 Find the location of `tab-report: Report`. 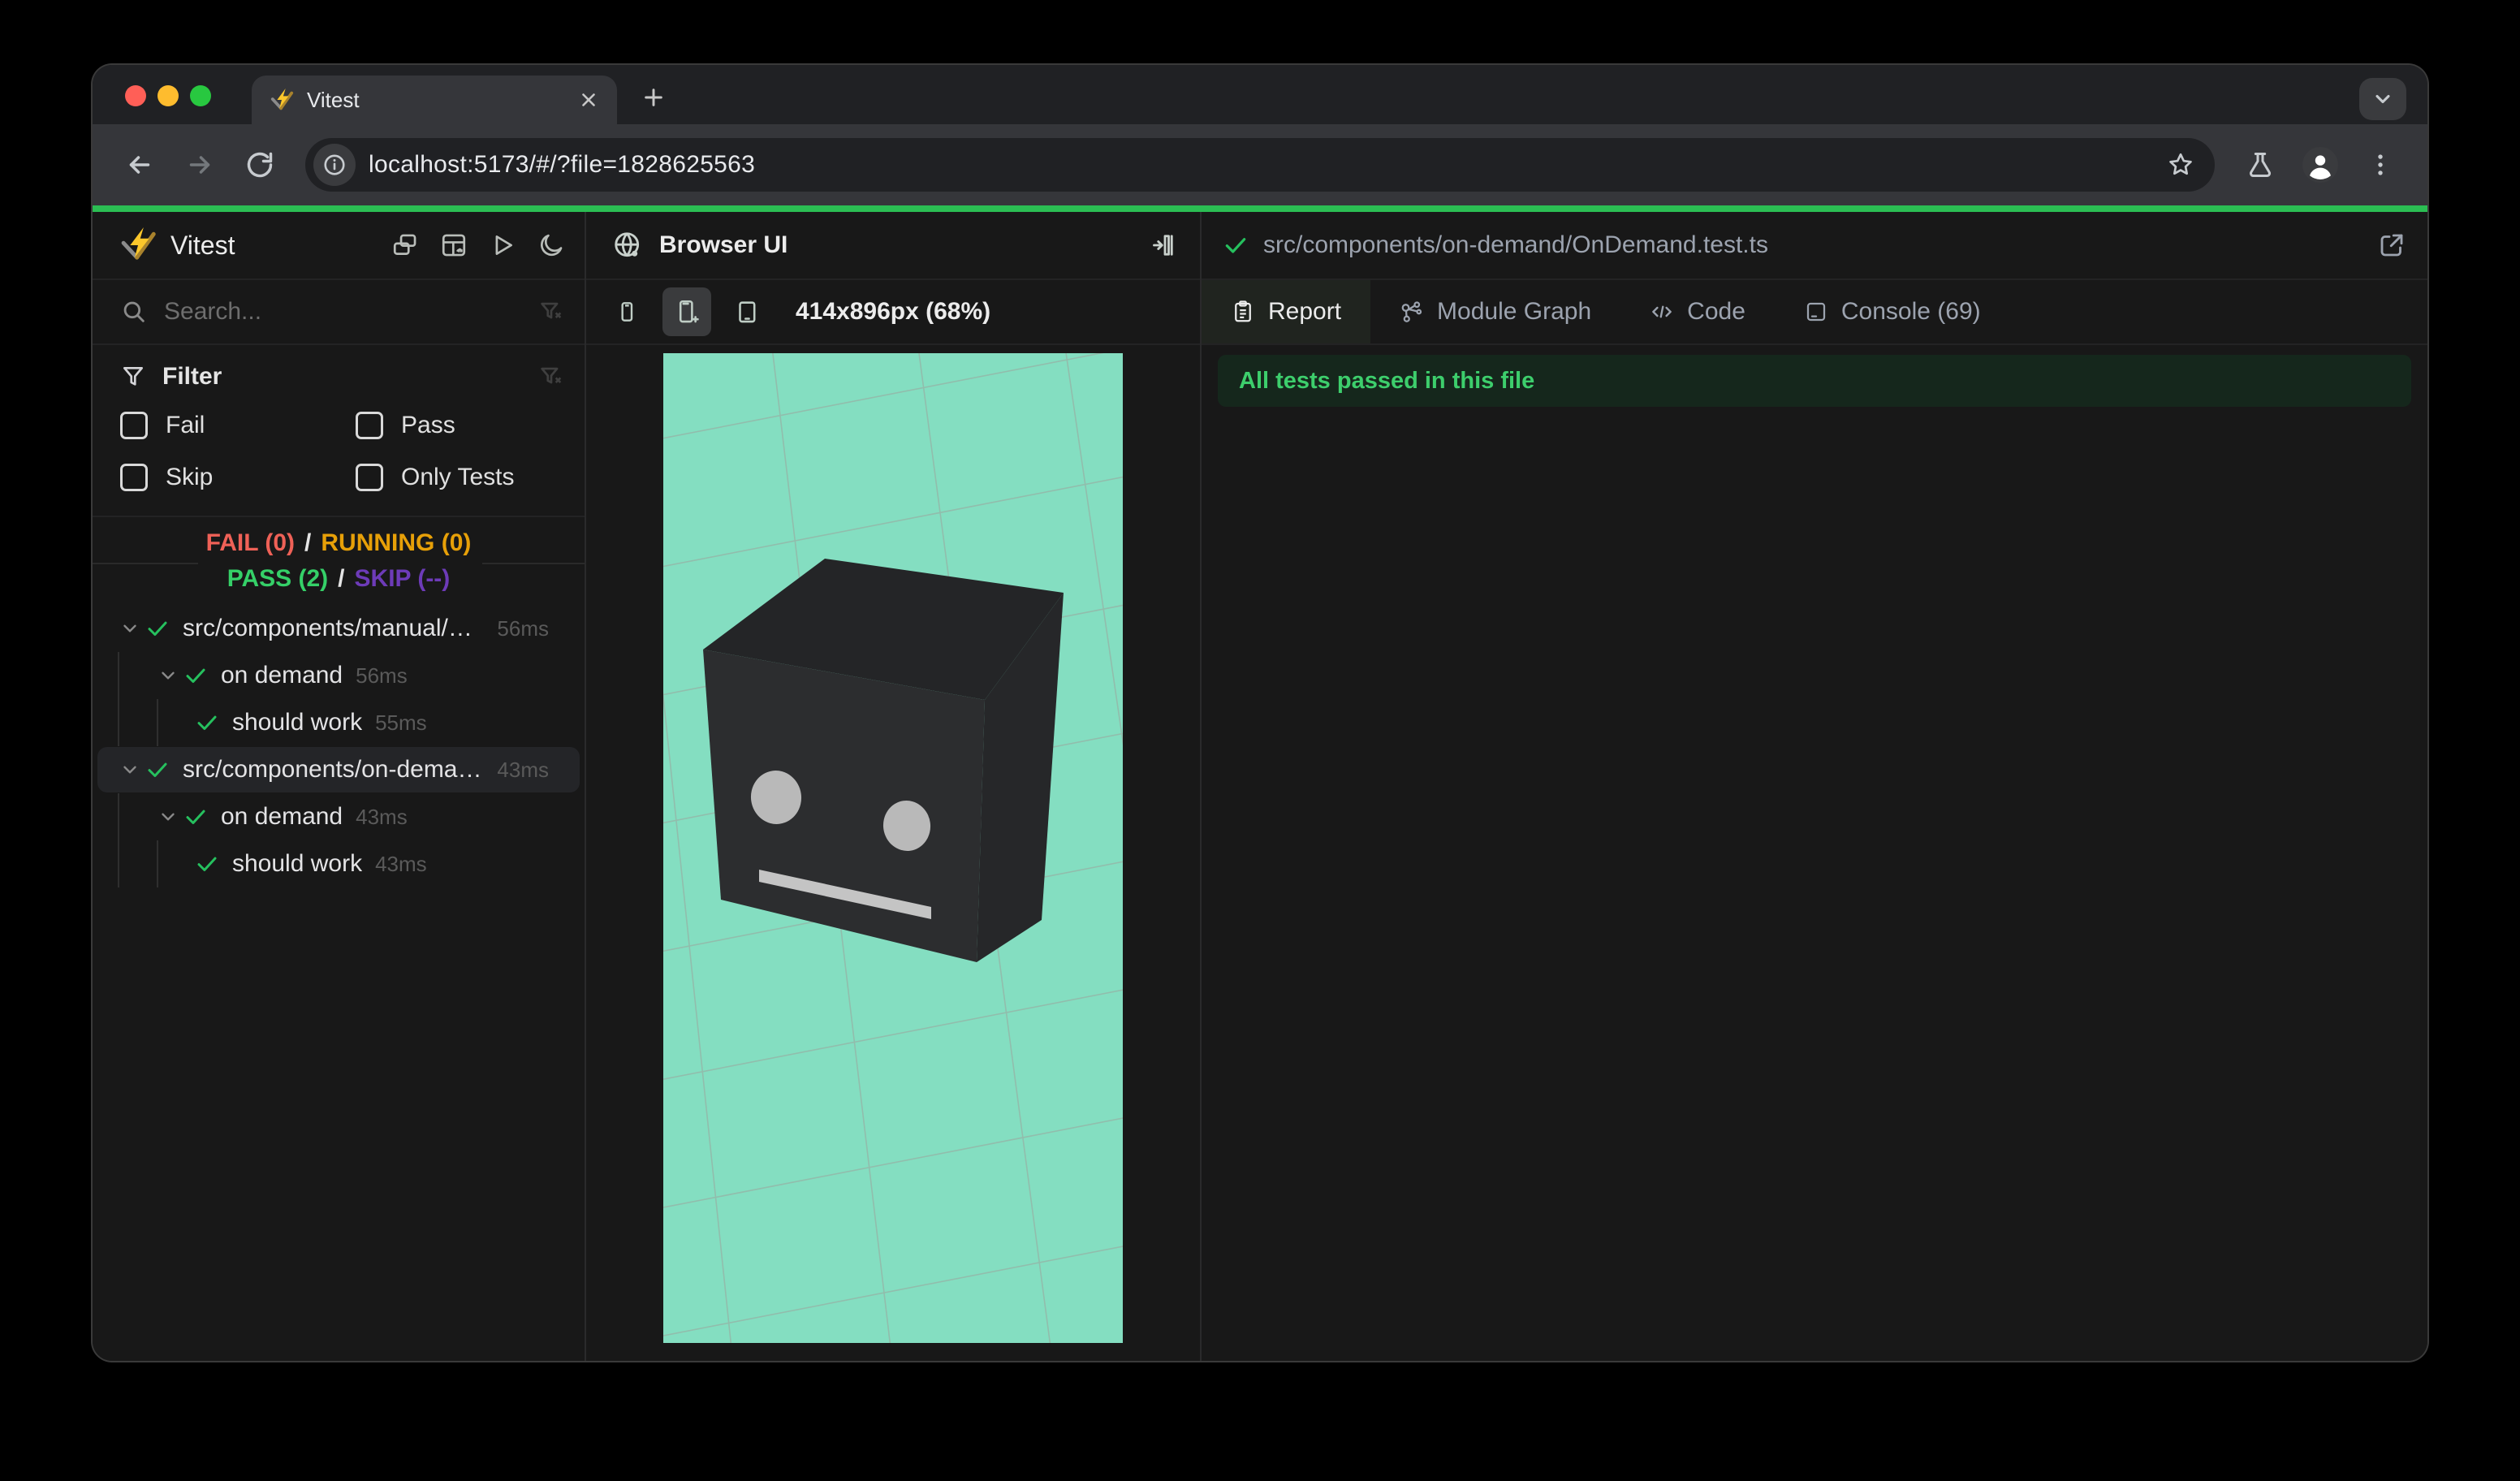

tab-report: Report is located at coordinates (1286, 311).